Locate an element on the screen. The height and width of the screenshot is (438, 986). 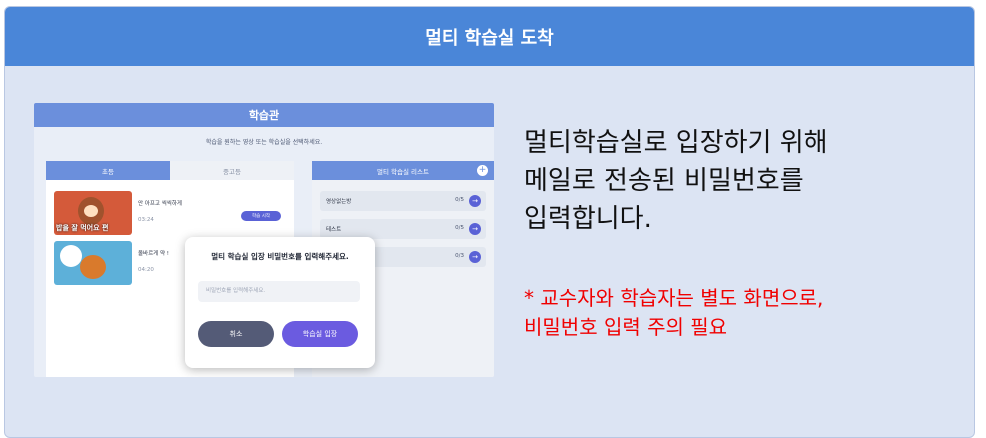
tab-secondary: 중고등 is located at coordinates (232, 170).